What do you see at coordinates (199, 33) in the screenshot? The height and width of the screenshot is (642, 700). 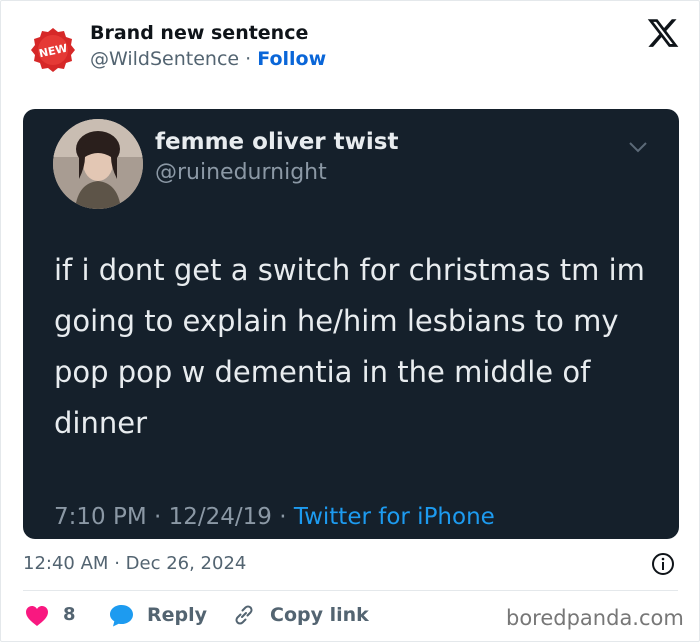 I see `author-name: Brand new sentence` at bounding box center [199, 33].